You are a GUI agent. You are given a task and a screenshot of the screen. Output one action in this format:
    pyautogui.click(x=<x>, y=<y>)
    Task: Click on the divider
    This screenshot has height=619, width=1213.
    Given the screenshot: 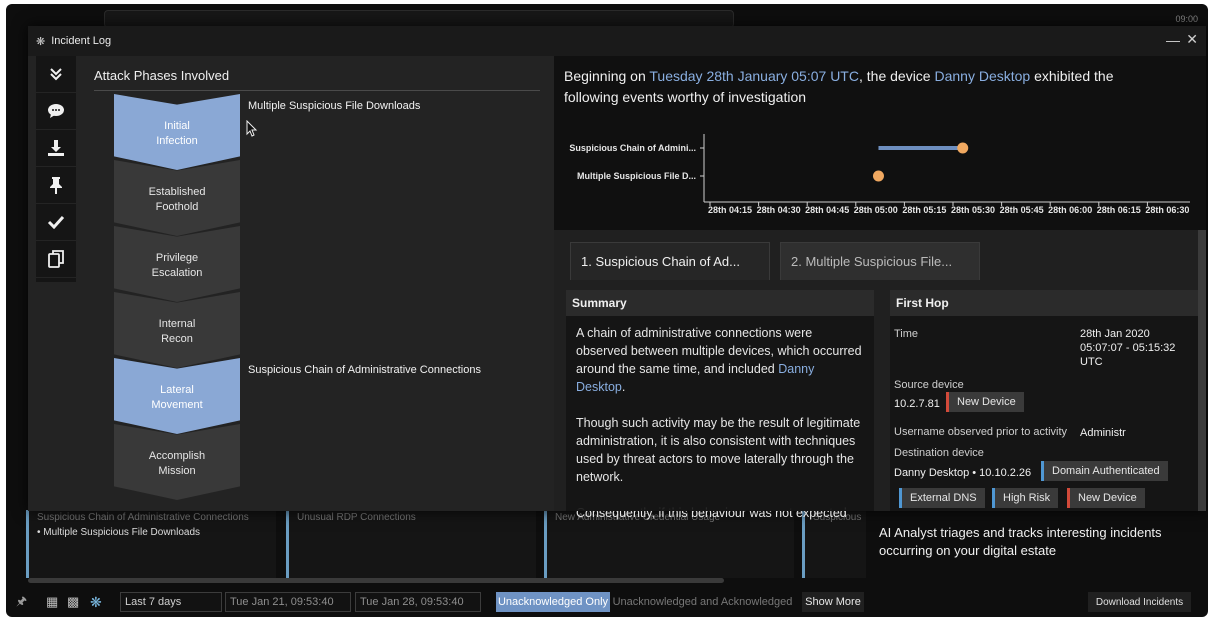 What is the action you would take?
    pyautogui.click(x=317, y=90)
    